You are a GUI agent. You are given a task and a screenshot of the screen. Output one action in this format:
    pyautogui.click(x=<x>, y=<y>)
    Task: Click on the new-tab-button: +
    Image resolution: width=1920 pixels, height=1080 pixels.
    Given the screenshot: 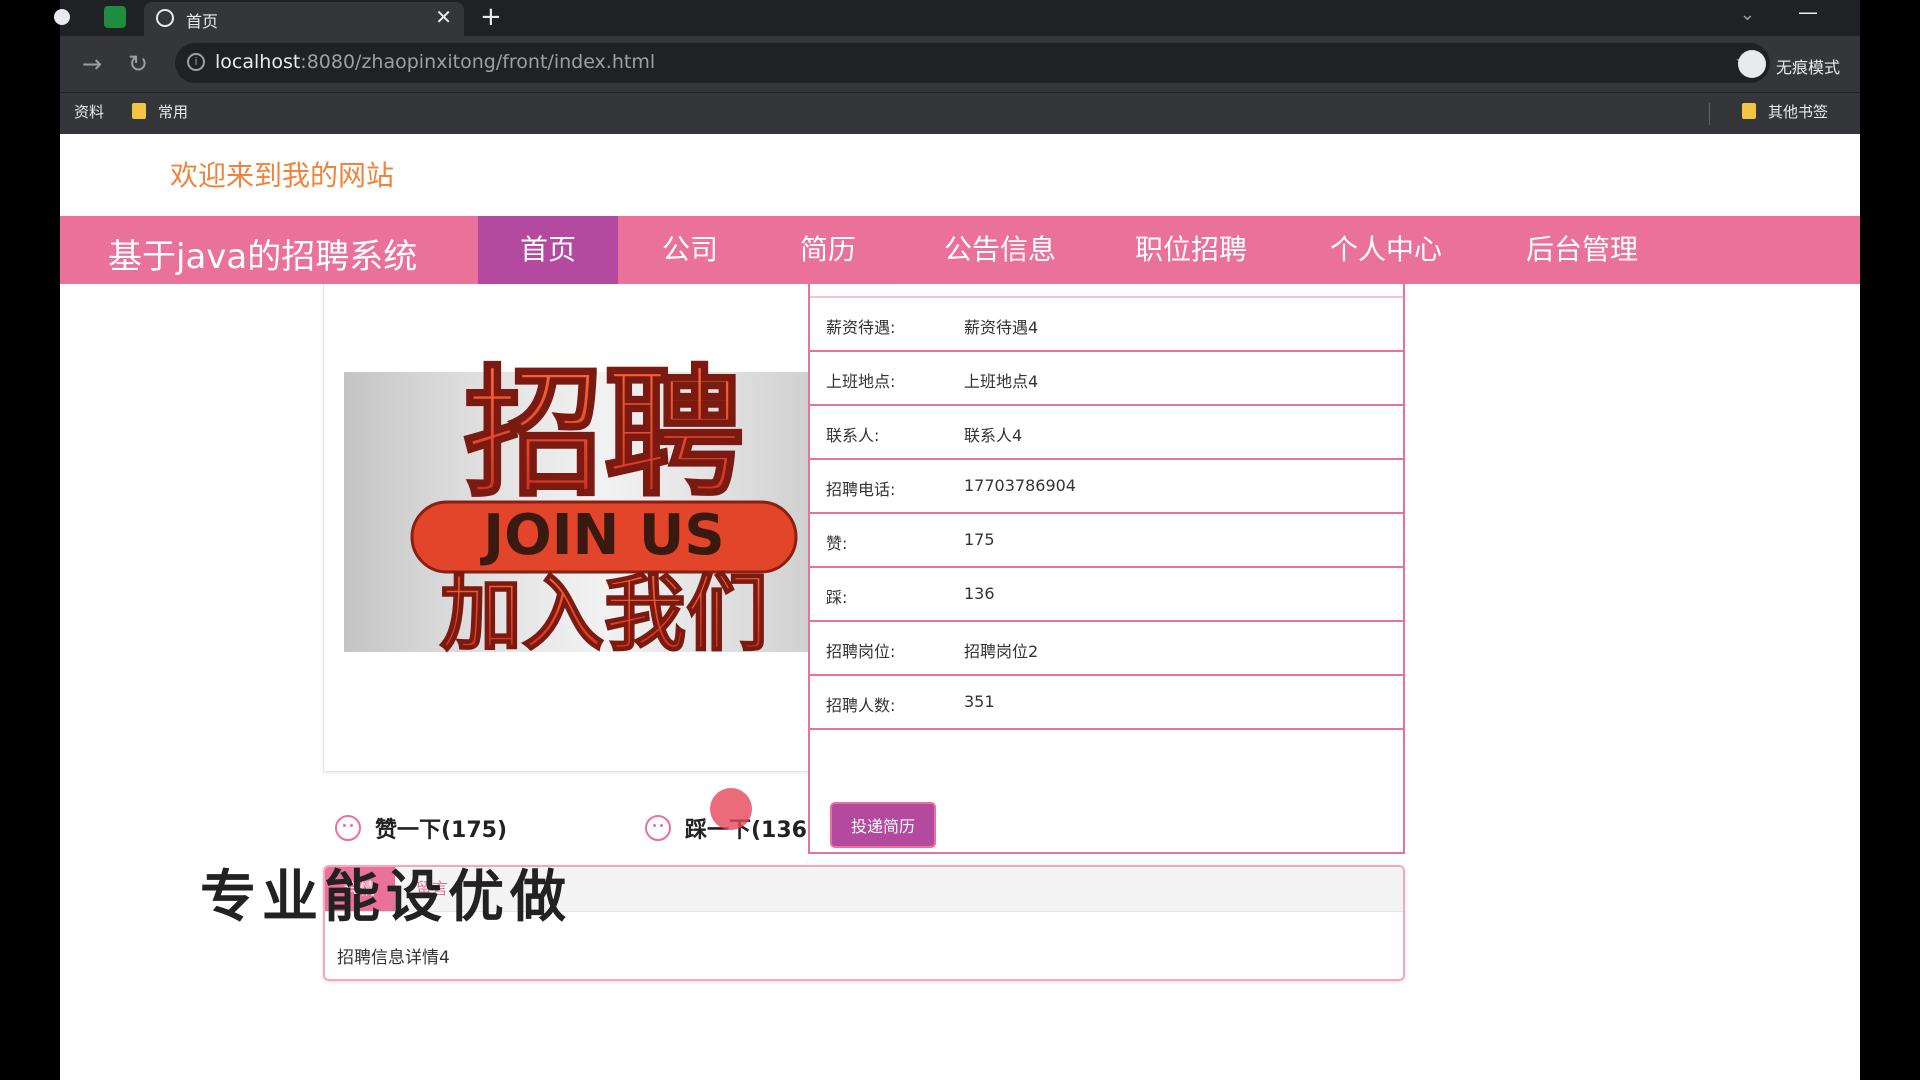 What is the action you would take?
    pyautogui.click(x=491, y=17)
    